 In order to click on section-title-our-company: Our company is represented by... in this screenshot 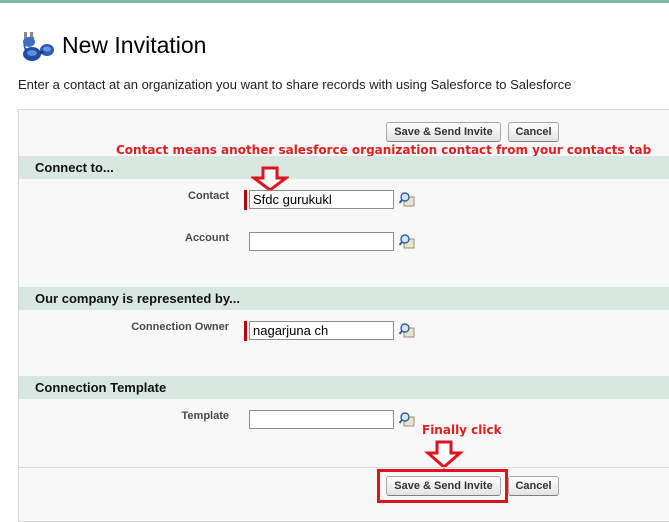, I will do `click(137, 298)`.